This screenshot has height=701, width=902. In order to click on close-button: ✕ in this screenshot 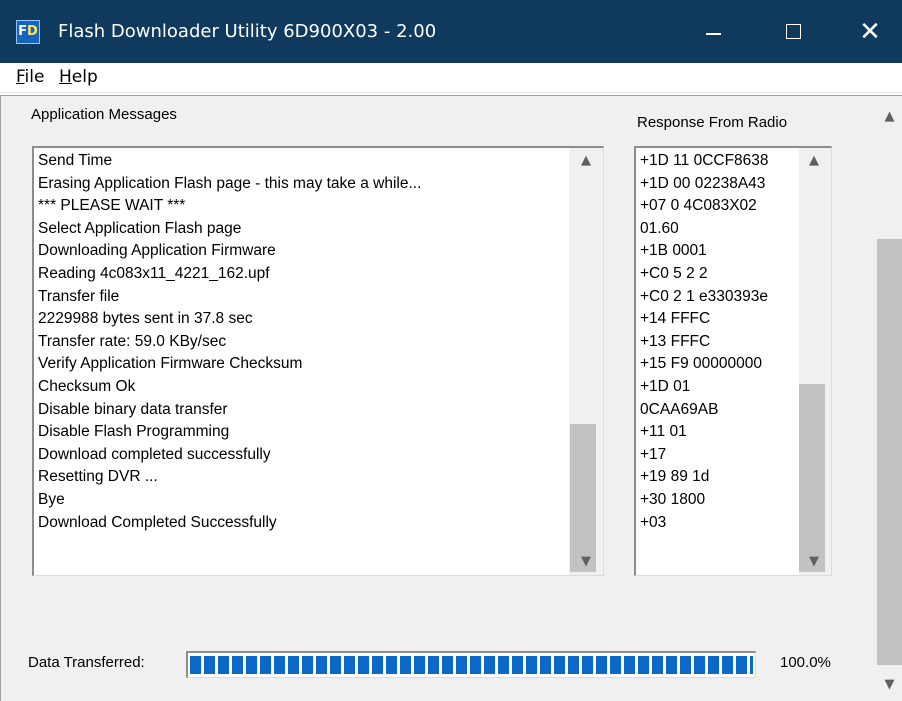, I will do `click(870, 31)`.